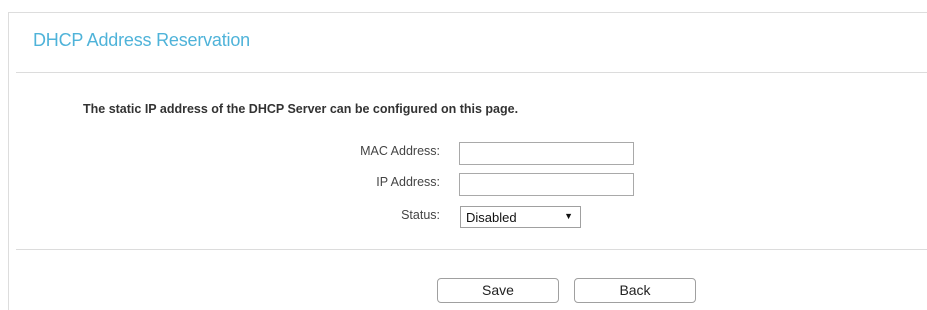  What do you see at coordinates (635, 290) in the screenshot?
I see `back-button: Back` at bounding box center [635, 290].